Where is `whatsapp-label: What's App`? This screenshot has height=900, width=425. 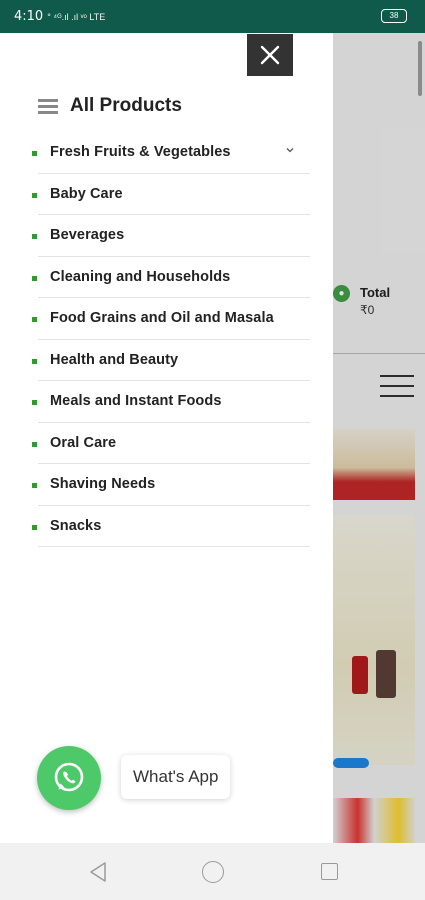
whatsapp-label: What's App is located at coordinates (176, 777).